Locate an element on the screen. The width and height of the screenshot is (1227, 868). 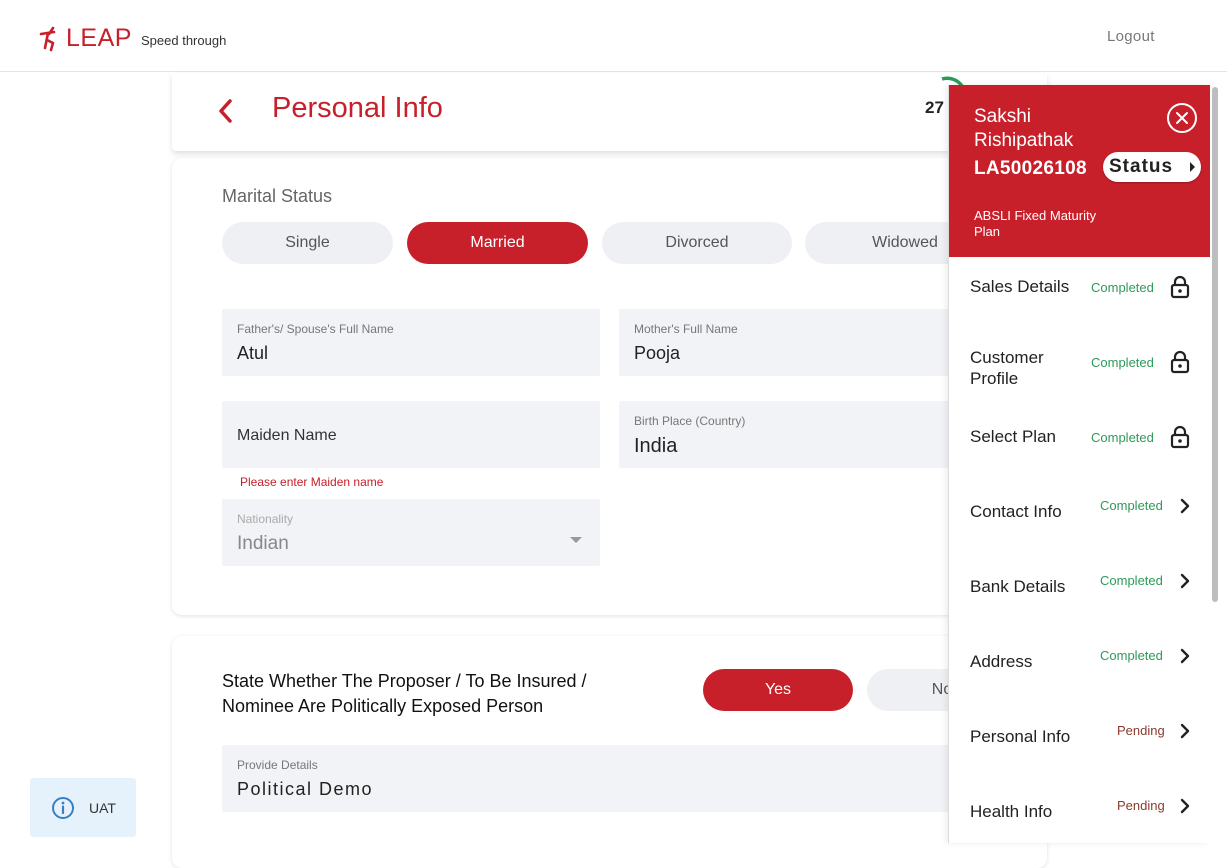
step-item-select-plan: Select Plan Completed is located at coordinates (1079, 445).